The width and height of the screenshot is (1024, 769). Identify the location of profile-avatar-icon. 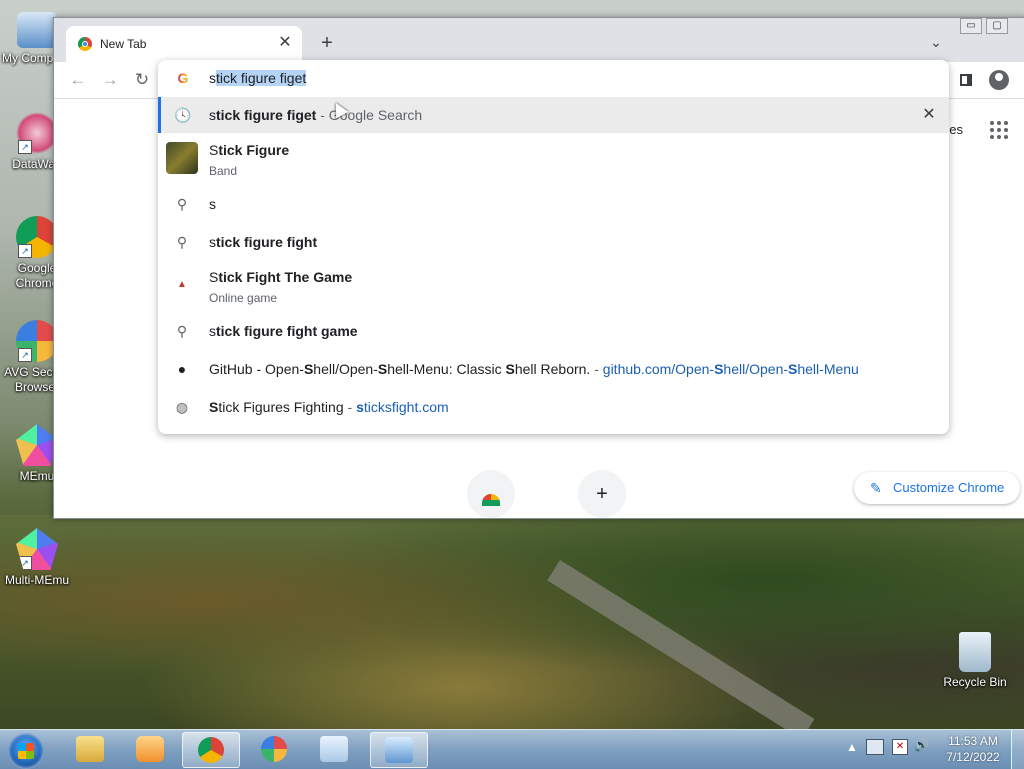
(999, 80).